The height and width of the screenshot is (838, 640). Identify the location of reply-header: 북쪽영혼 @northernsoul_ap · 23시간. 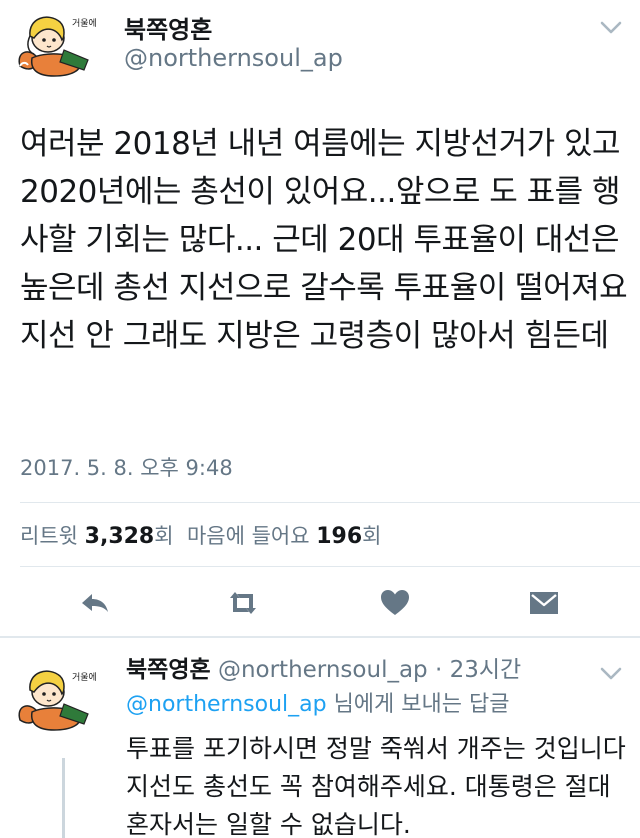
(323, 667).